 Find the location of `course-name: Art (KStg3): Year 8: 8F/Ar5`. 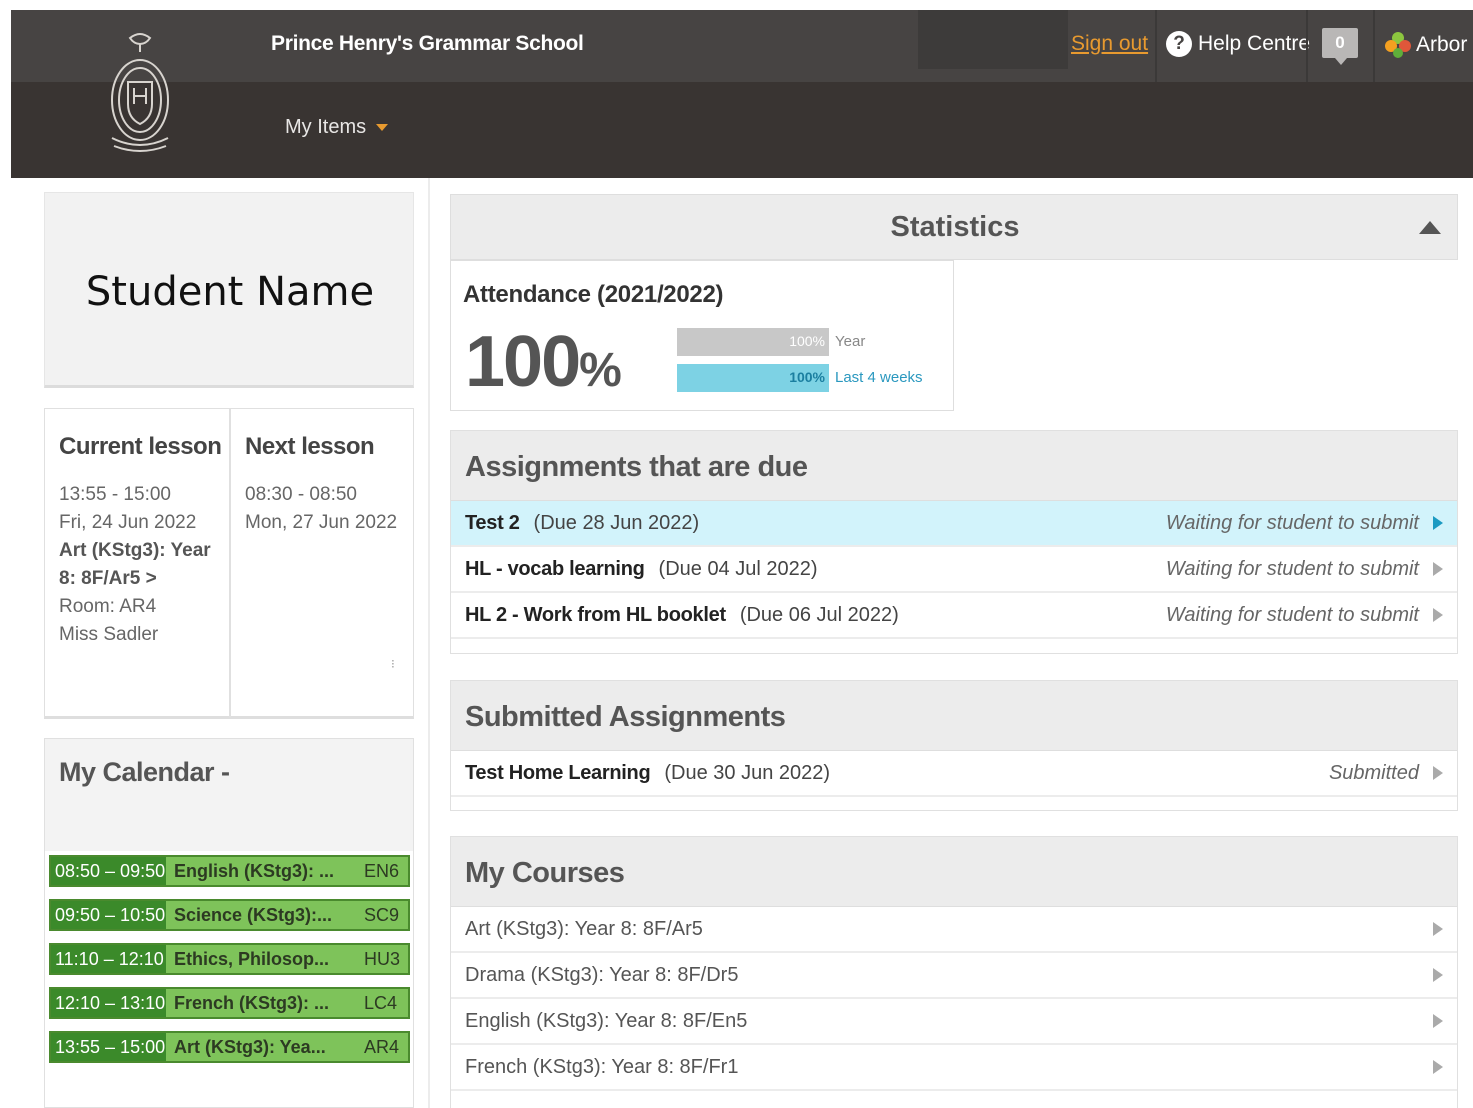

course-name: Art (KStg3): Year 8: 8F/Ar5 is located at coordinates (584, 928).